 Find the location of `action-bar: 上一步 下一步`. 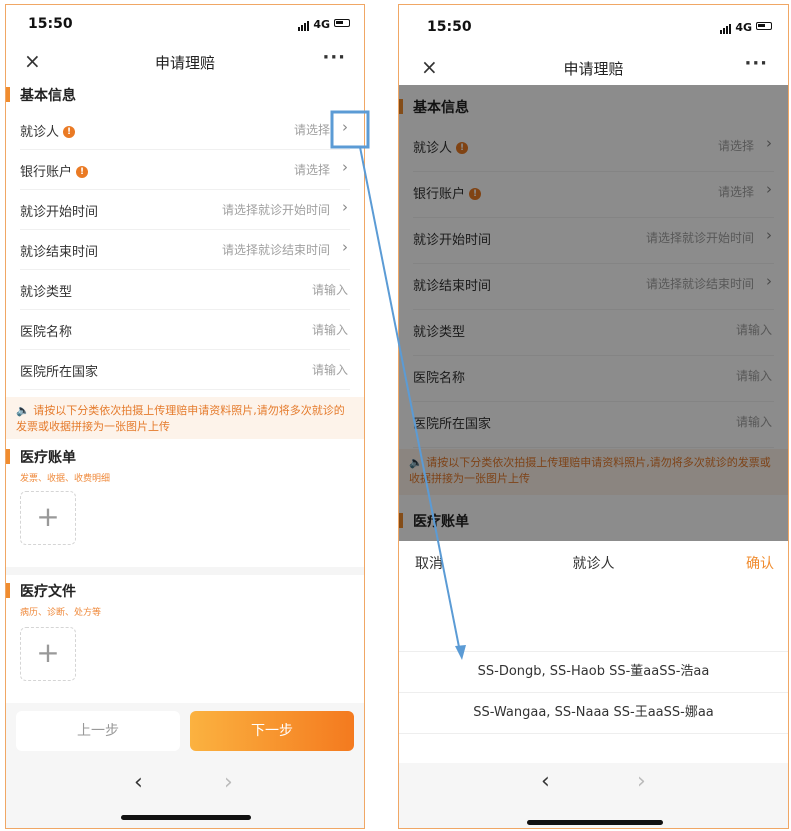

action-bar: 上一步 下一步 is located at coordinates (185, 734).